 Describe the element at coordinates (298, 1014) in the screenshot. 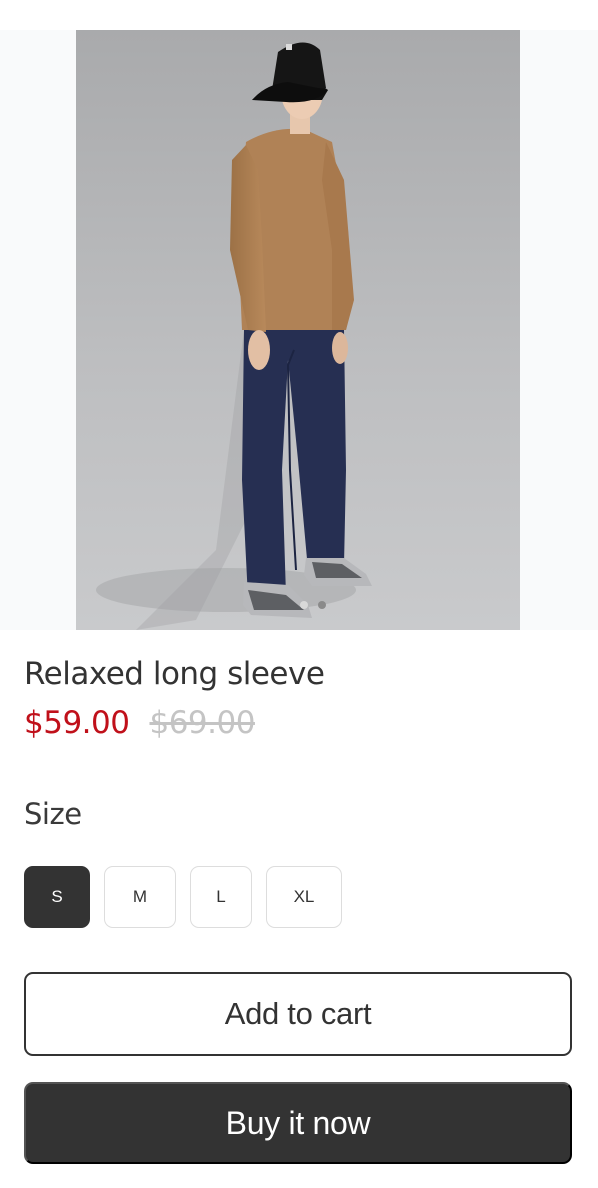

I see `add-to-cart-button: Add to cart` at that location.